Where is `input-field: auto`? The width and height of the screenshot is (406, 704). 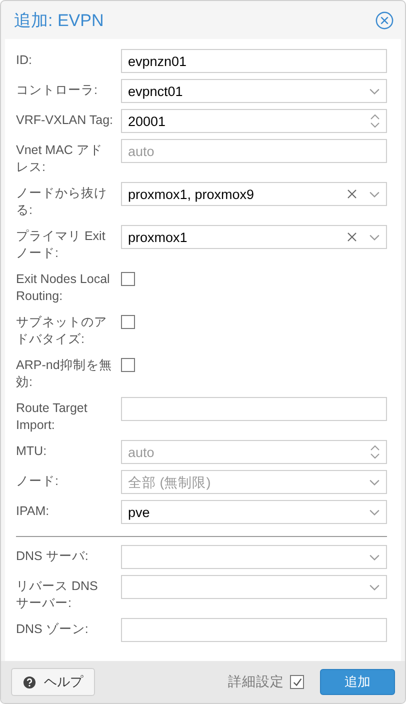 input-field: auto is located at coordinates (254, 151).